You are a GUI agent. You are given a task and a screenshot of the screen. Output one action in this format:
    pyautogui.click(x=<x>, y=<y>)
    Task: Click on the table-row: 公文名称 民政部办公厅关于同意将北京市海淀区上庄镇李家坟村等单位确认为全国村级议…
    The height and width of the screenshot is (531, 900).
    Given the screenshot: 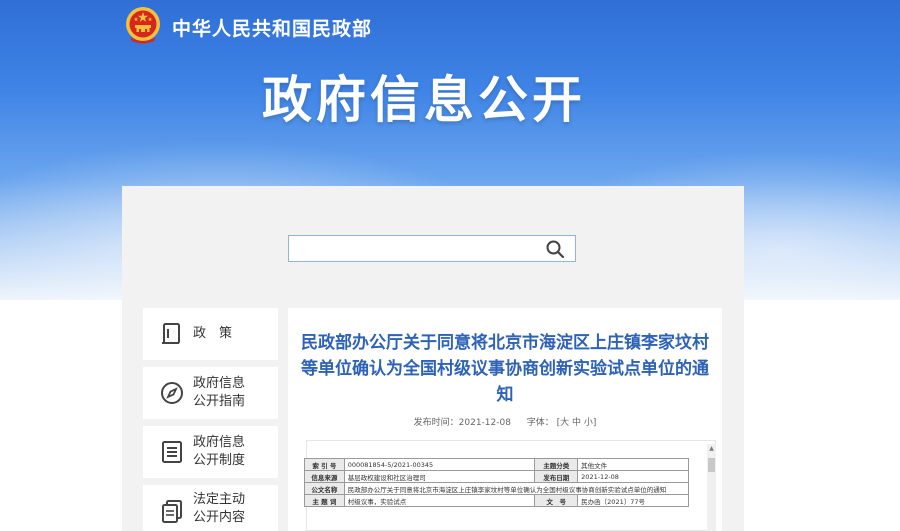 What is the action you would take?
    pyautogui.click(x=497, y=488)
    